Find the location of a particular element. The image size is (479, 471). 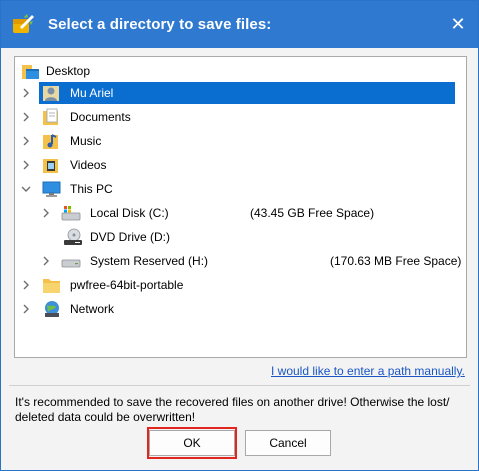

music-icon is located at coordinates (50, 141).